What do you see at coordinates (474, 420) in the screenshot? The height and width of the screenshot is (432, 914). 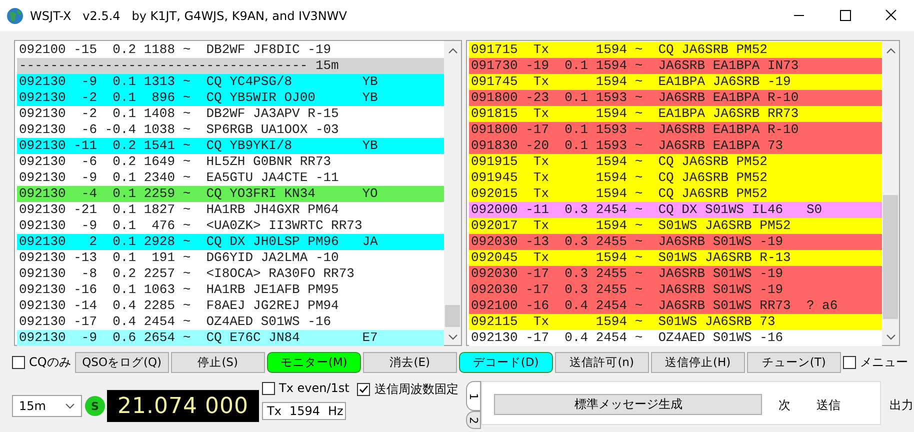 I see `tab: 2` at bounding box center [474, 420].